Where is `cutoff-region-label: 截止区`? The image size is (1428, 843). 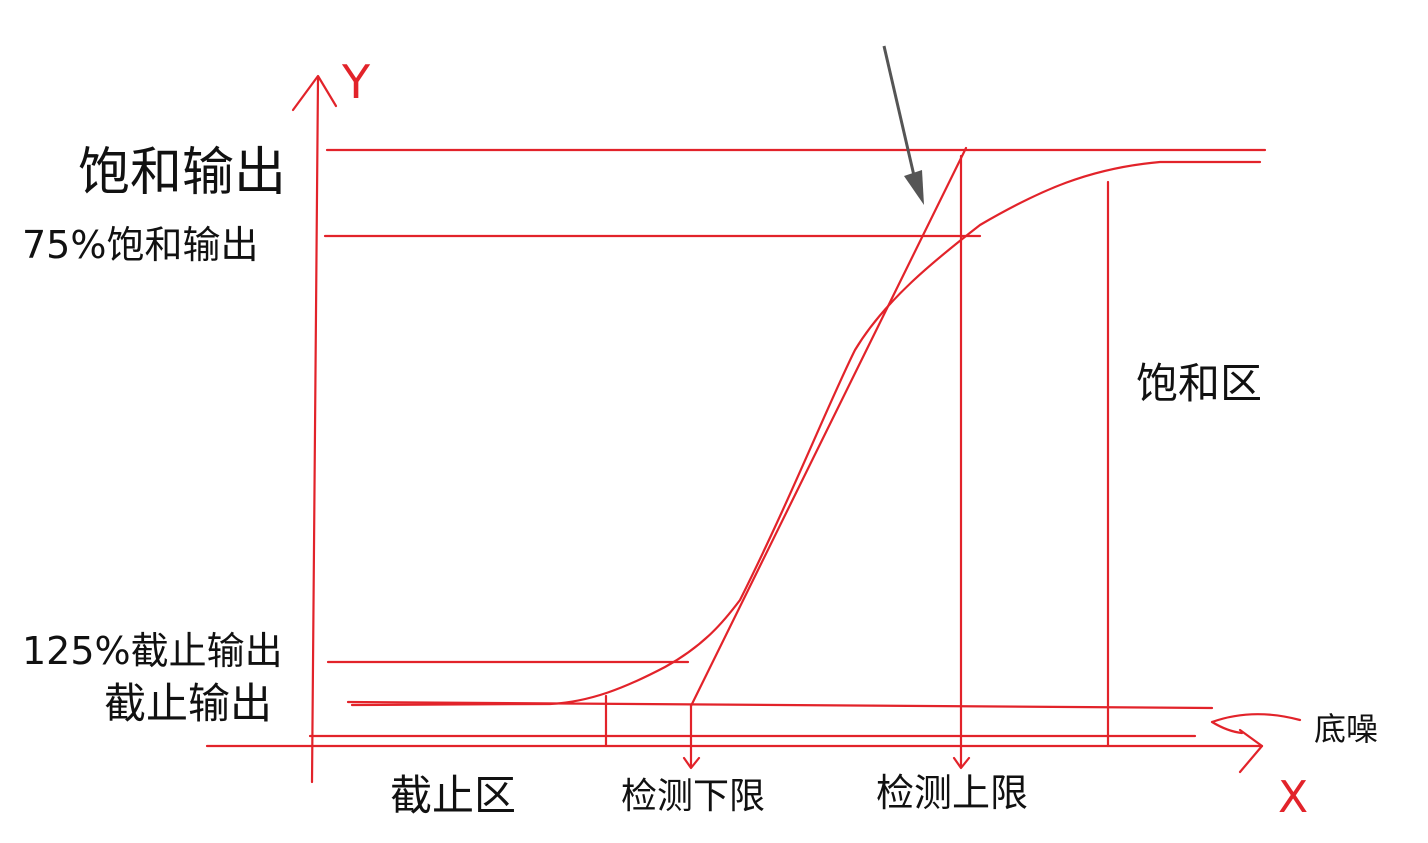
cutoff-region-label: 截止区 is located at coordinates (453, 795).